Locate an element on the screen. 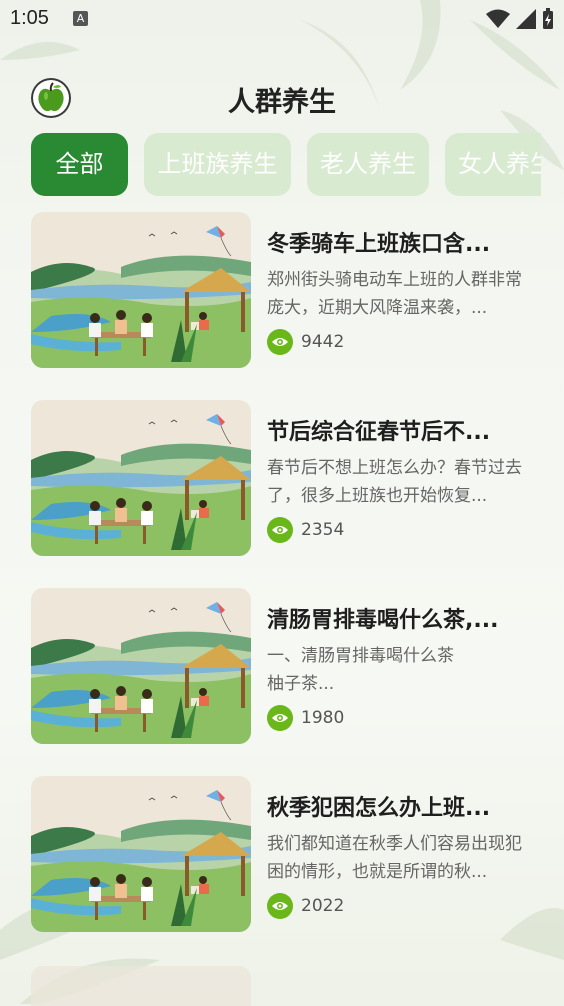 The image size is (564, 1006). view-count: 9442 is located at coordinates (305, 342).